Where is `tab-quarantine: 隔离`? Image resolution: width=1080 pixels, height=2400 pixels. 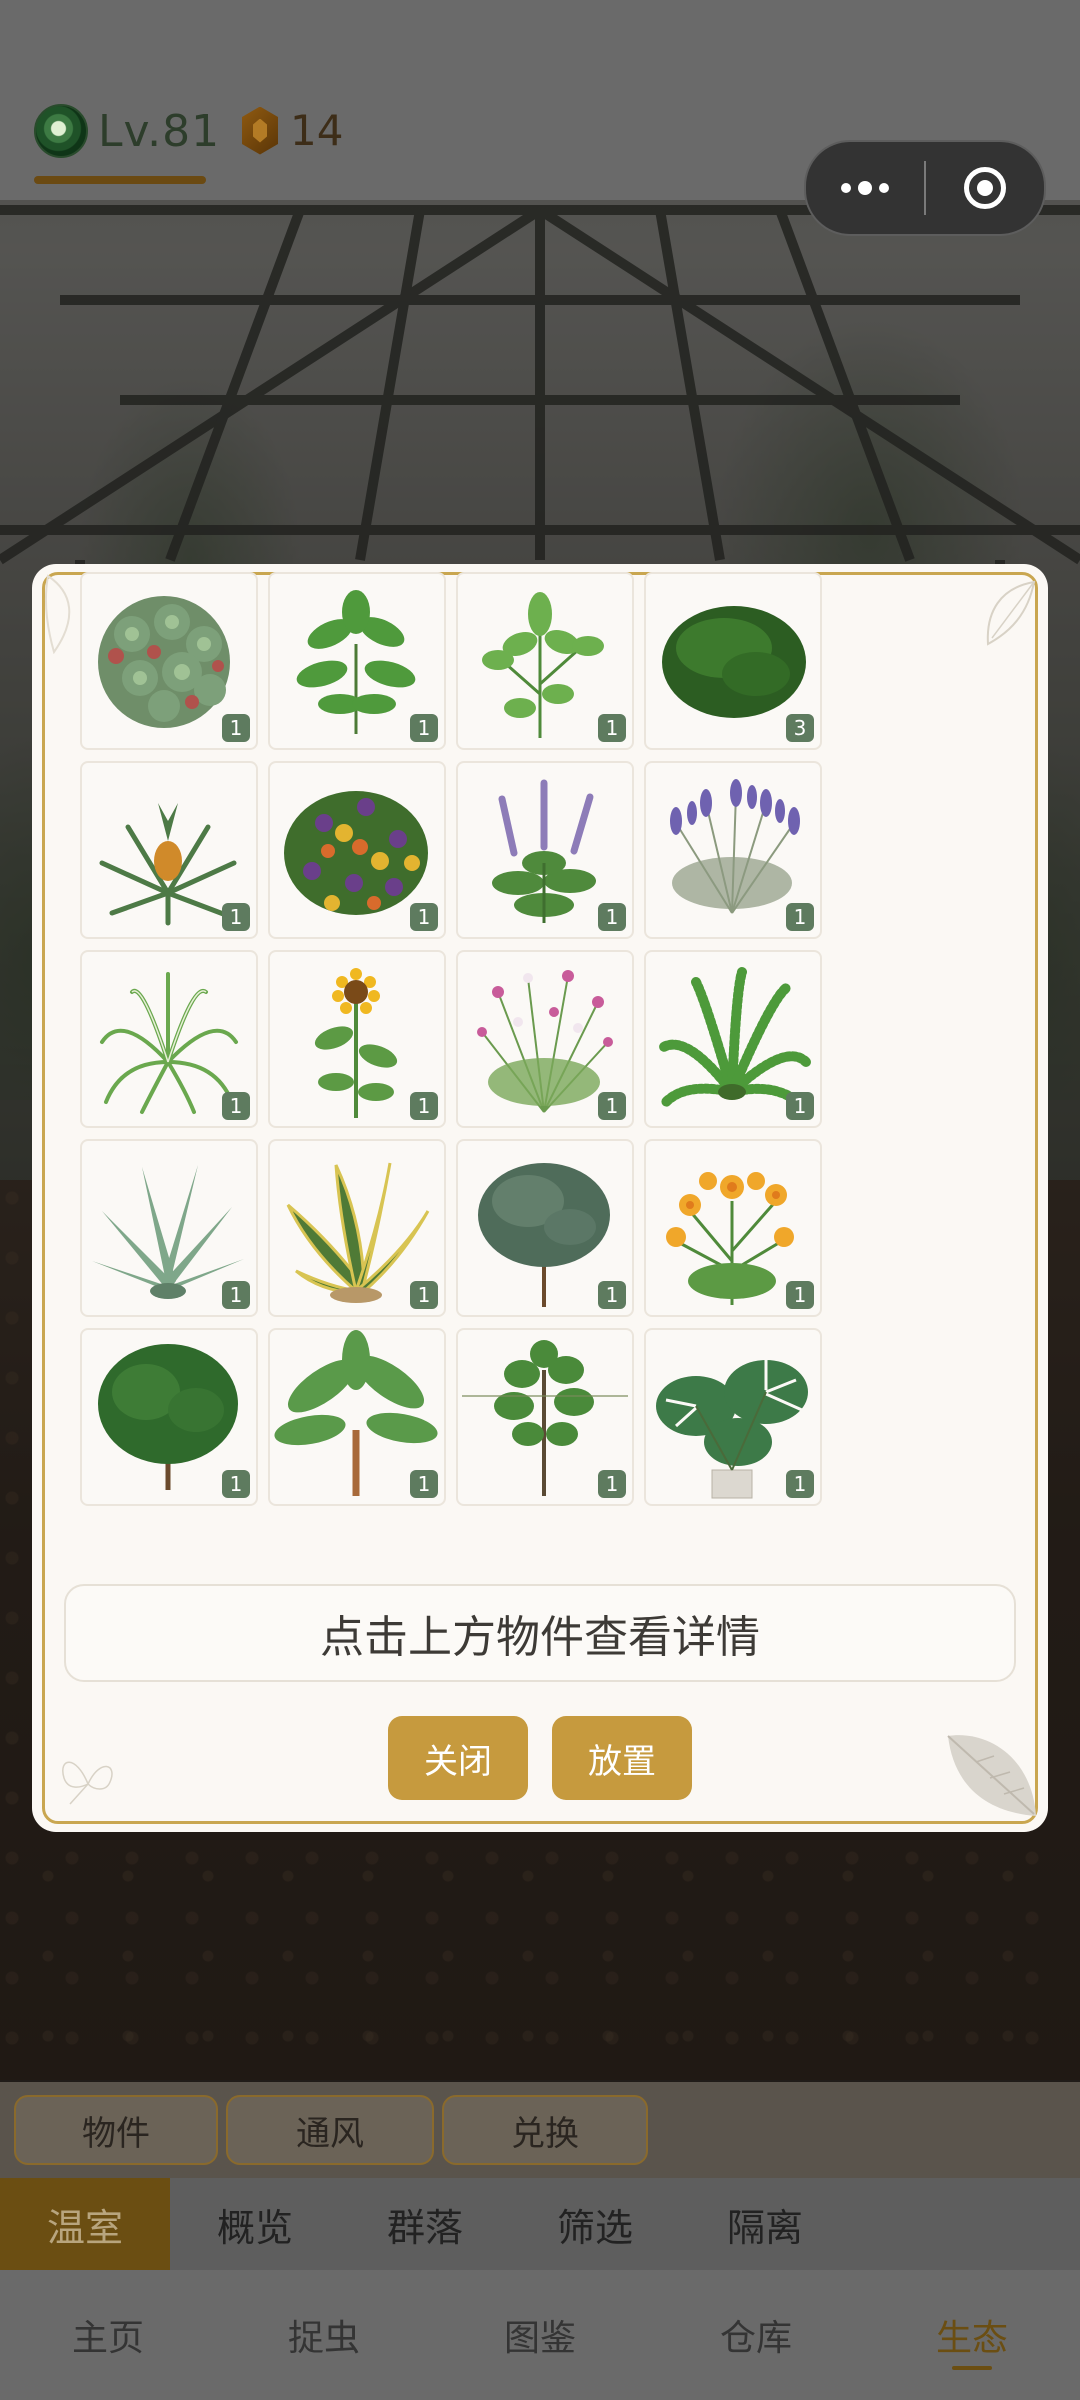 tab-quarantine: 隔离 is located at coordinates (765, 2224).